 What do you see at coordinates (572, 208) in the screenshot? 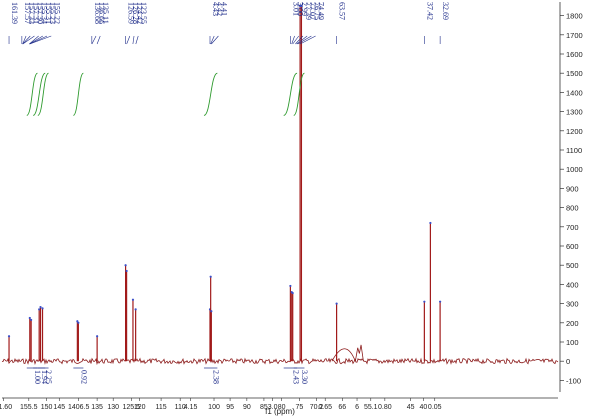
I see `right-axis-tick-label: 800` at bounding box center [572, 208].